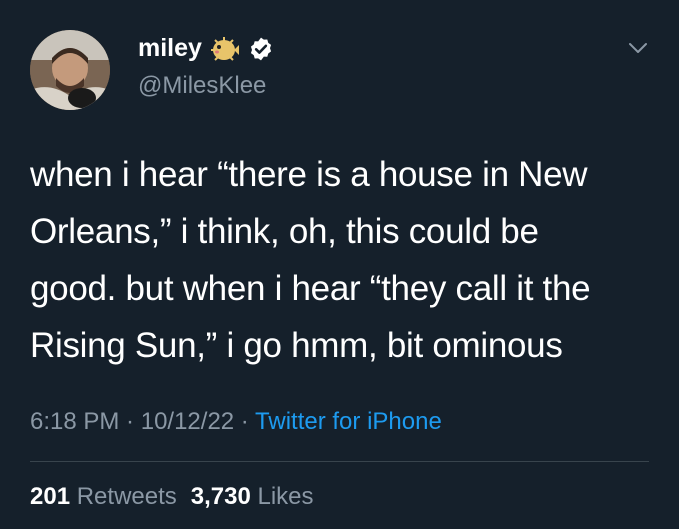  What do you see at coordinates (224, 48) in the screenshot?
I see `blowfish-emoji-icon` at bounding box center [224, 48].